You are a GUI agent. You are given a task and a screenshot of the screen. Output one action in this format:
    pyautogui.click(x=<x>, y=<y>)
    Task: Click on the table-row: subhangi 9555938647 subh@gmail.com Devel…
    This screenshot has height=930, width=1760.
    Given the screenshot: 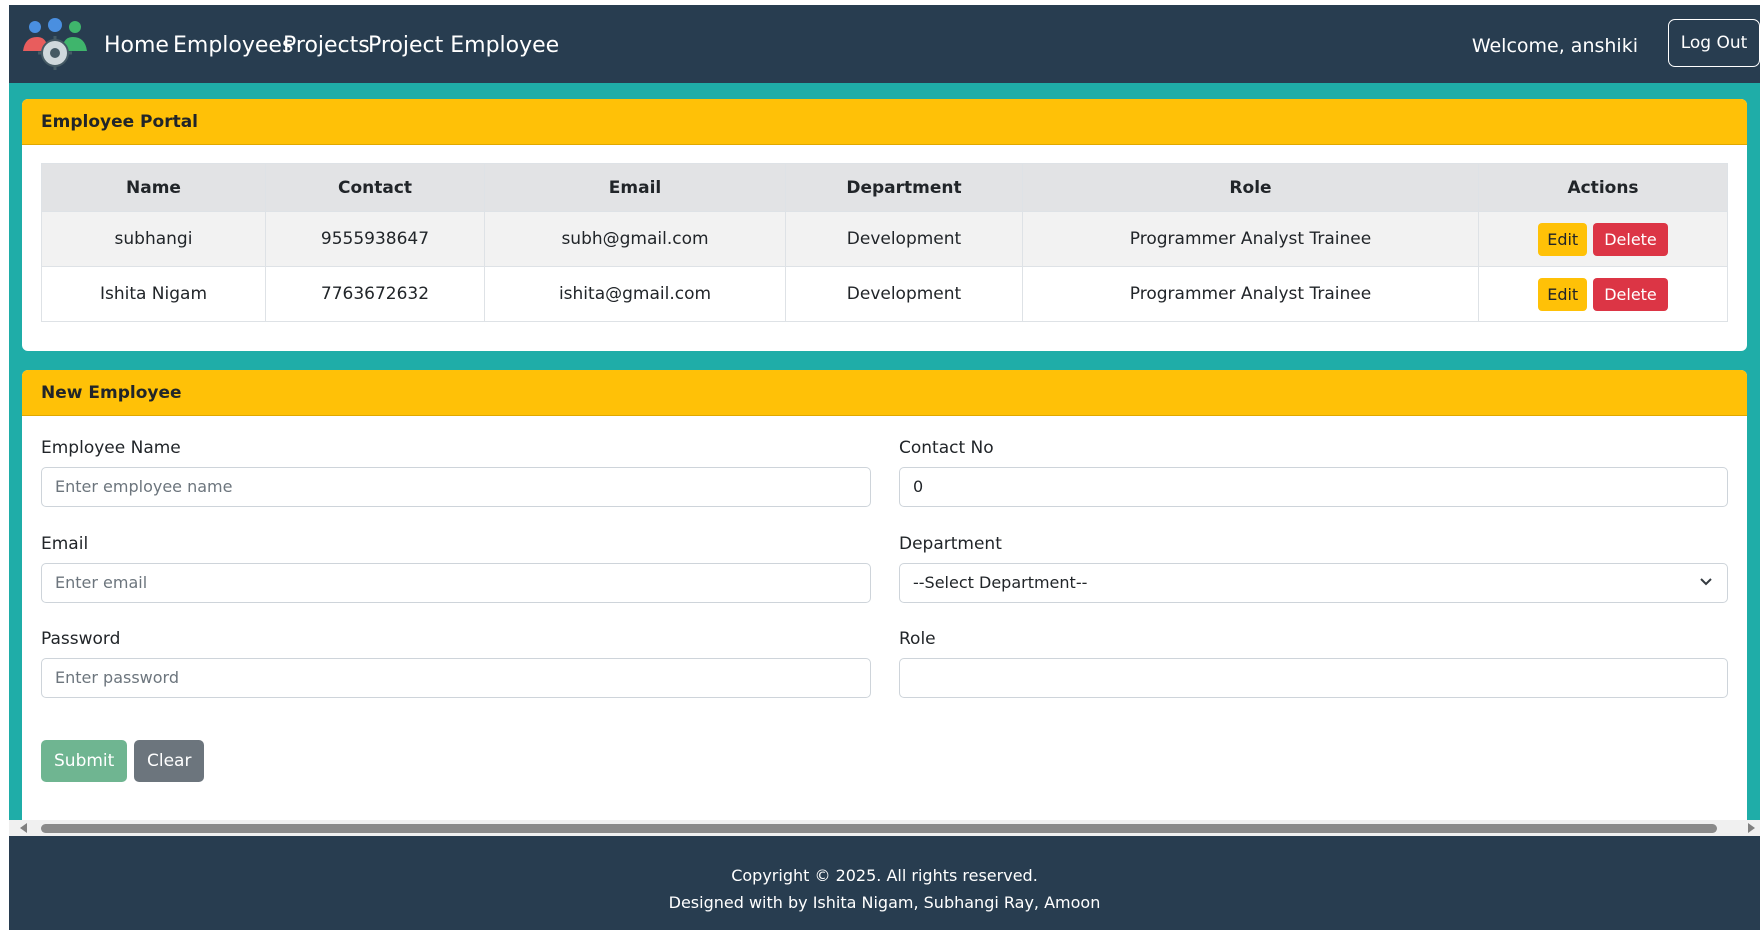 What is the action you would take?
    pyautogui.click(x=884, y=239)
    